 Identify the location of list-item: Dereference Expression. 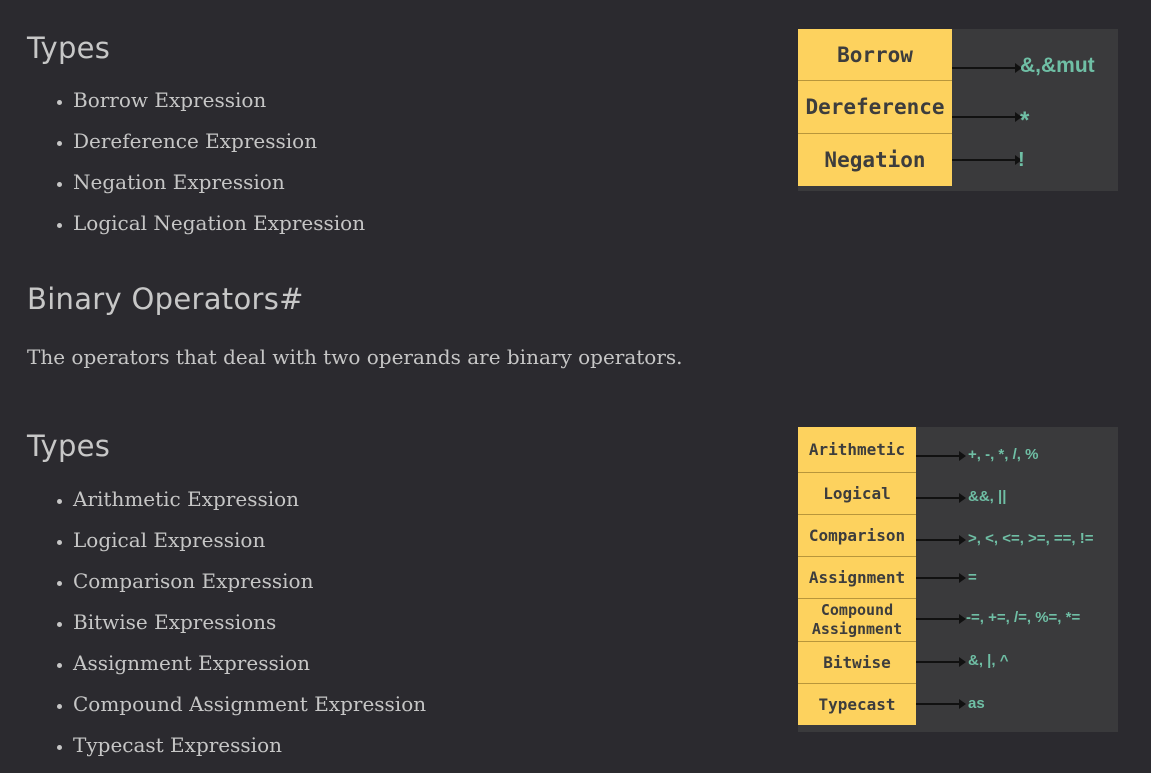
(219, 141).